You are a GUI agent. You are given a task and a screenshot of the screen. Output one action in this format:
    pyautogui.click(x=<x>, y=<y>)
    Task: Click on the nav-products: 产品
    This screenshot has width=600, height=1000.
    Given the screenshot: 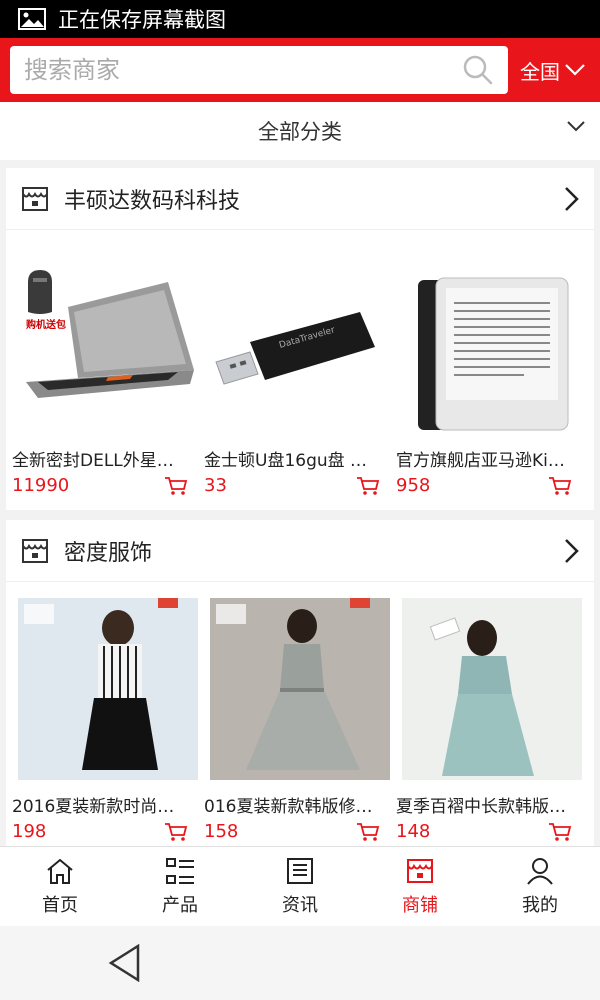 What is the action you would take?
    pyautogui.click(x=180, y=886)
    